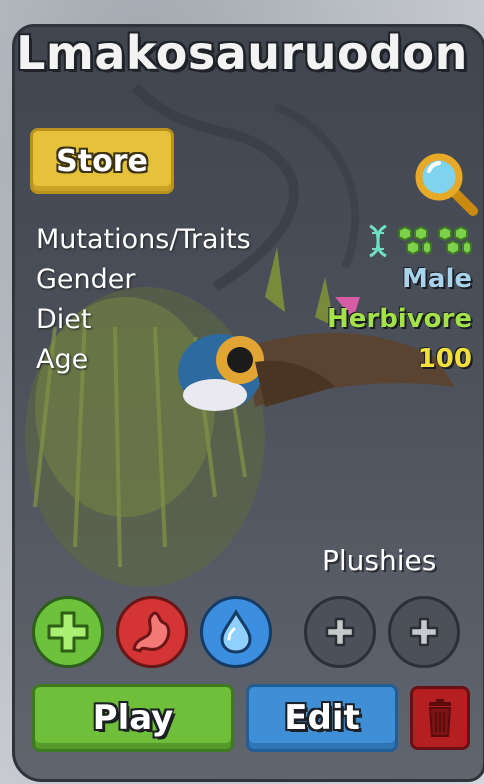 This screenshot has height=784, width=484. What do you see at coordinates (256, 324) in the screenshot?
I see `stat-row-diet: Diet Herbivore` at bounding box center [256, 324].